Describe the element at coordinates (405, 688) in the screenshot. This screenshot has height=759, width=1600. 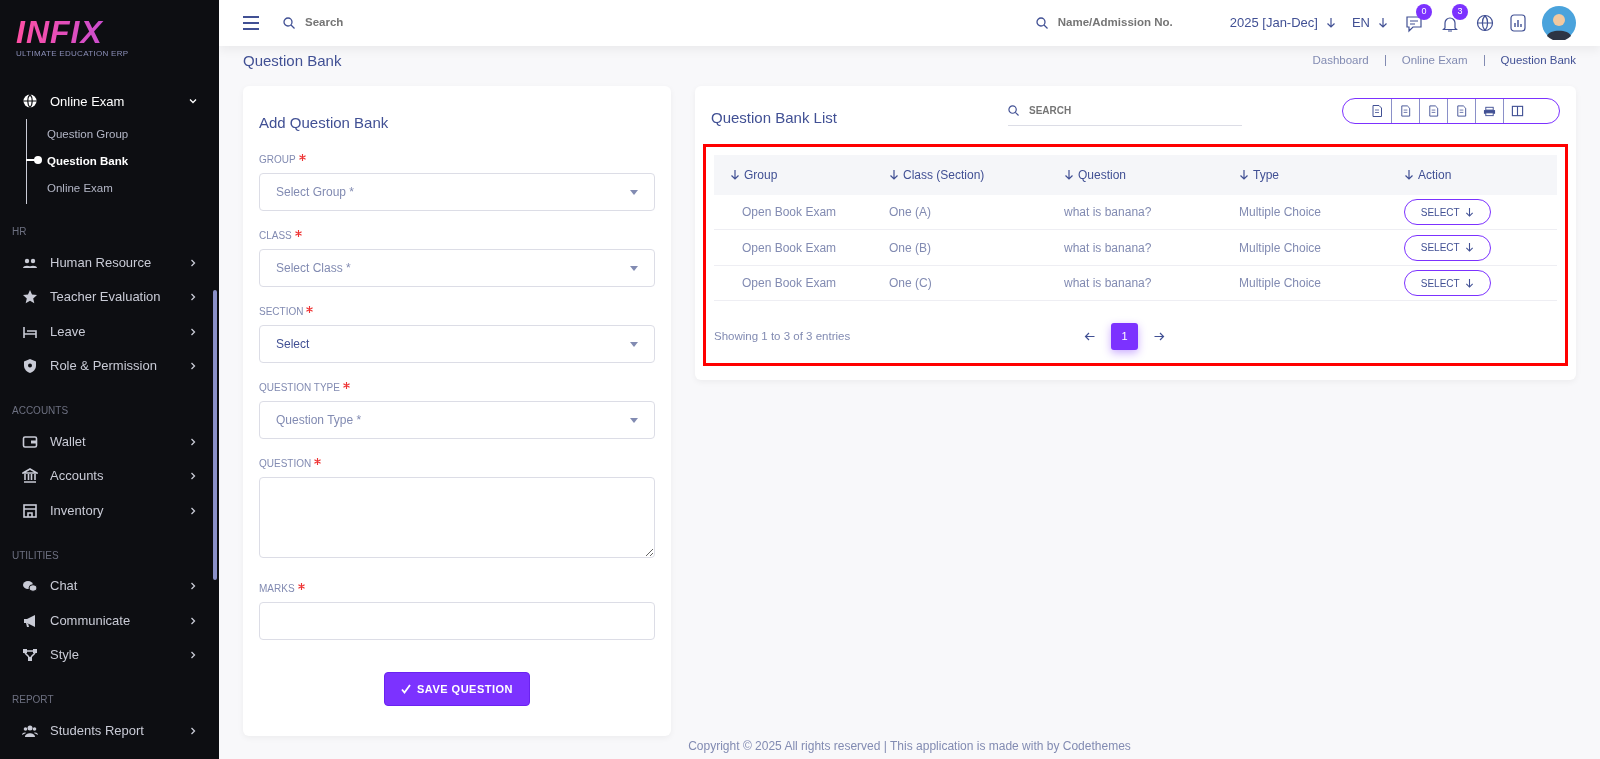
I see `checkmark-icon` at that location.